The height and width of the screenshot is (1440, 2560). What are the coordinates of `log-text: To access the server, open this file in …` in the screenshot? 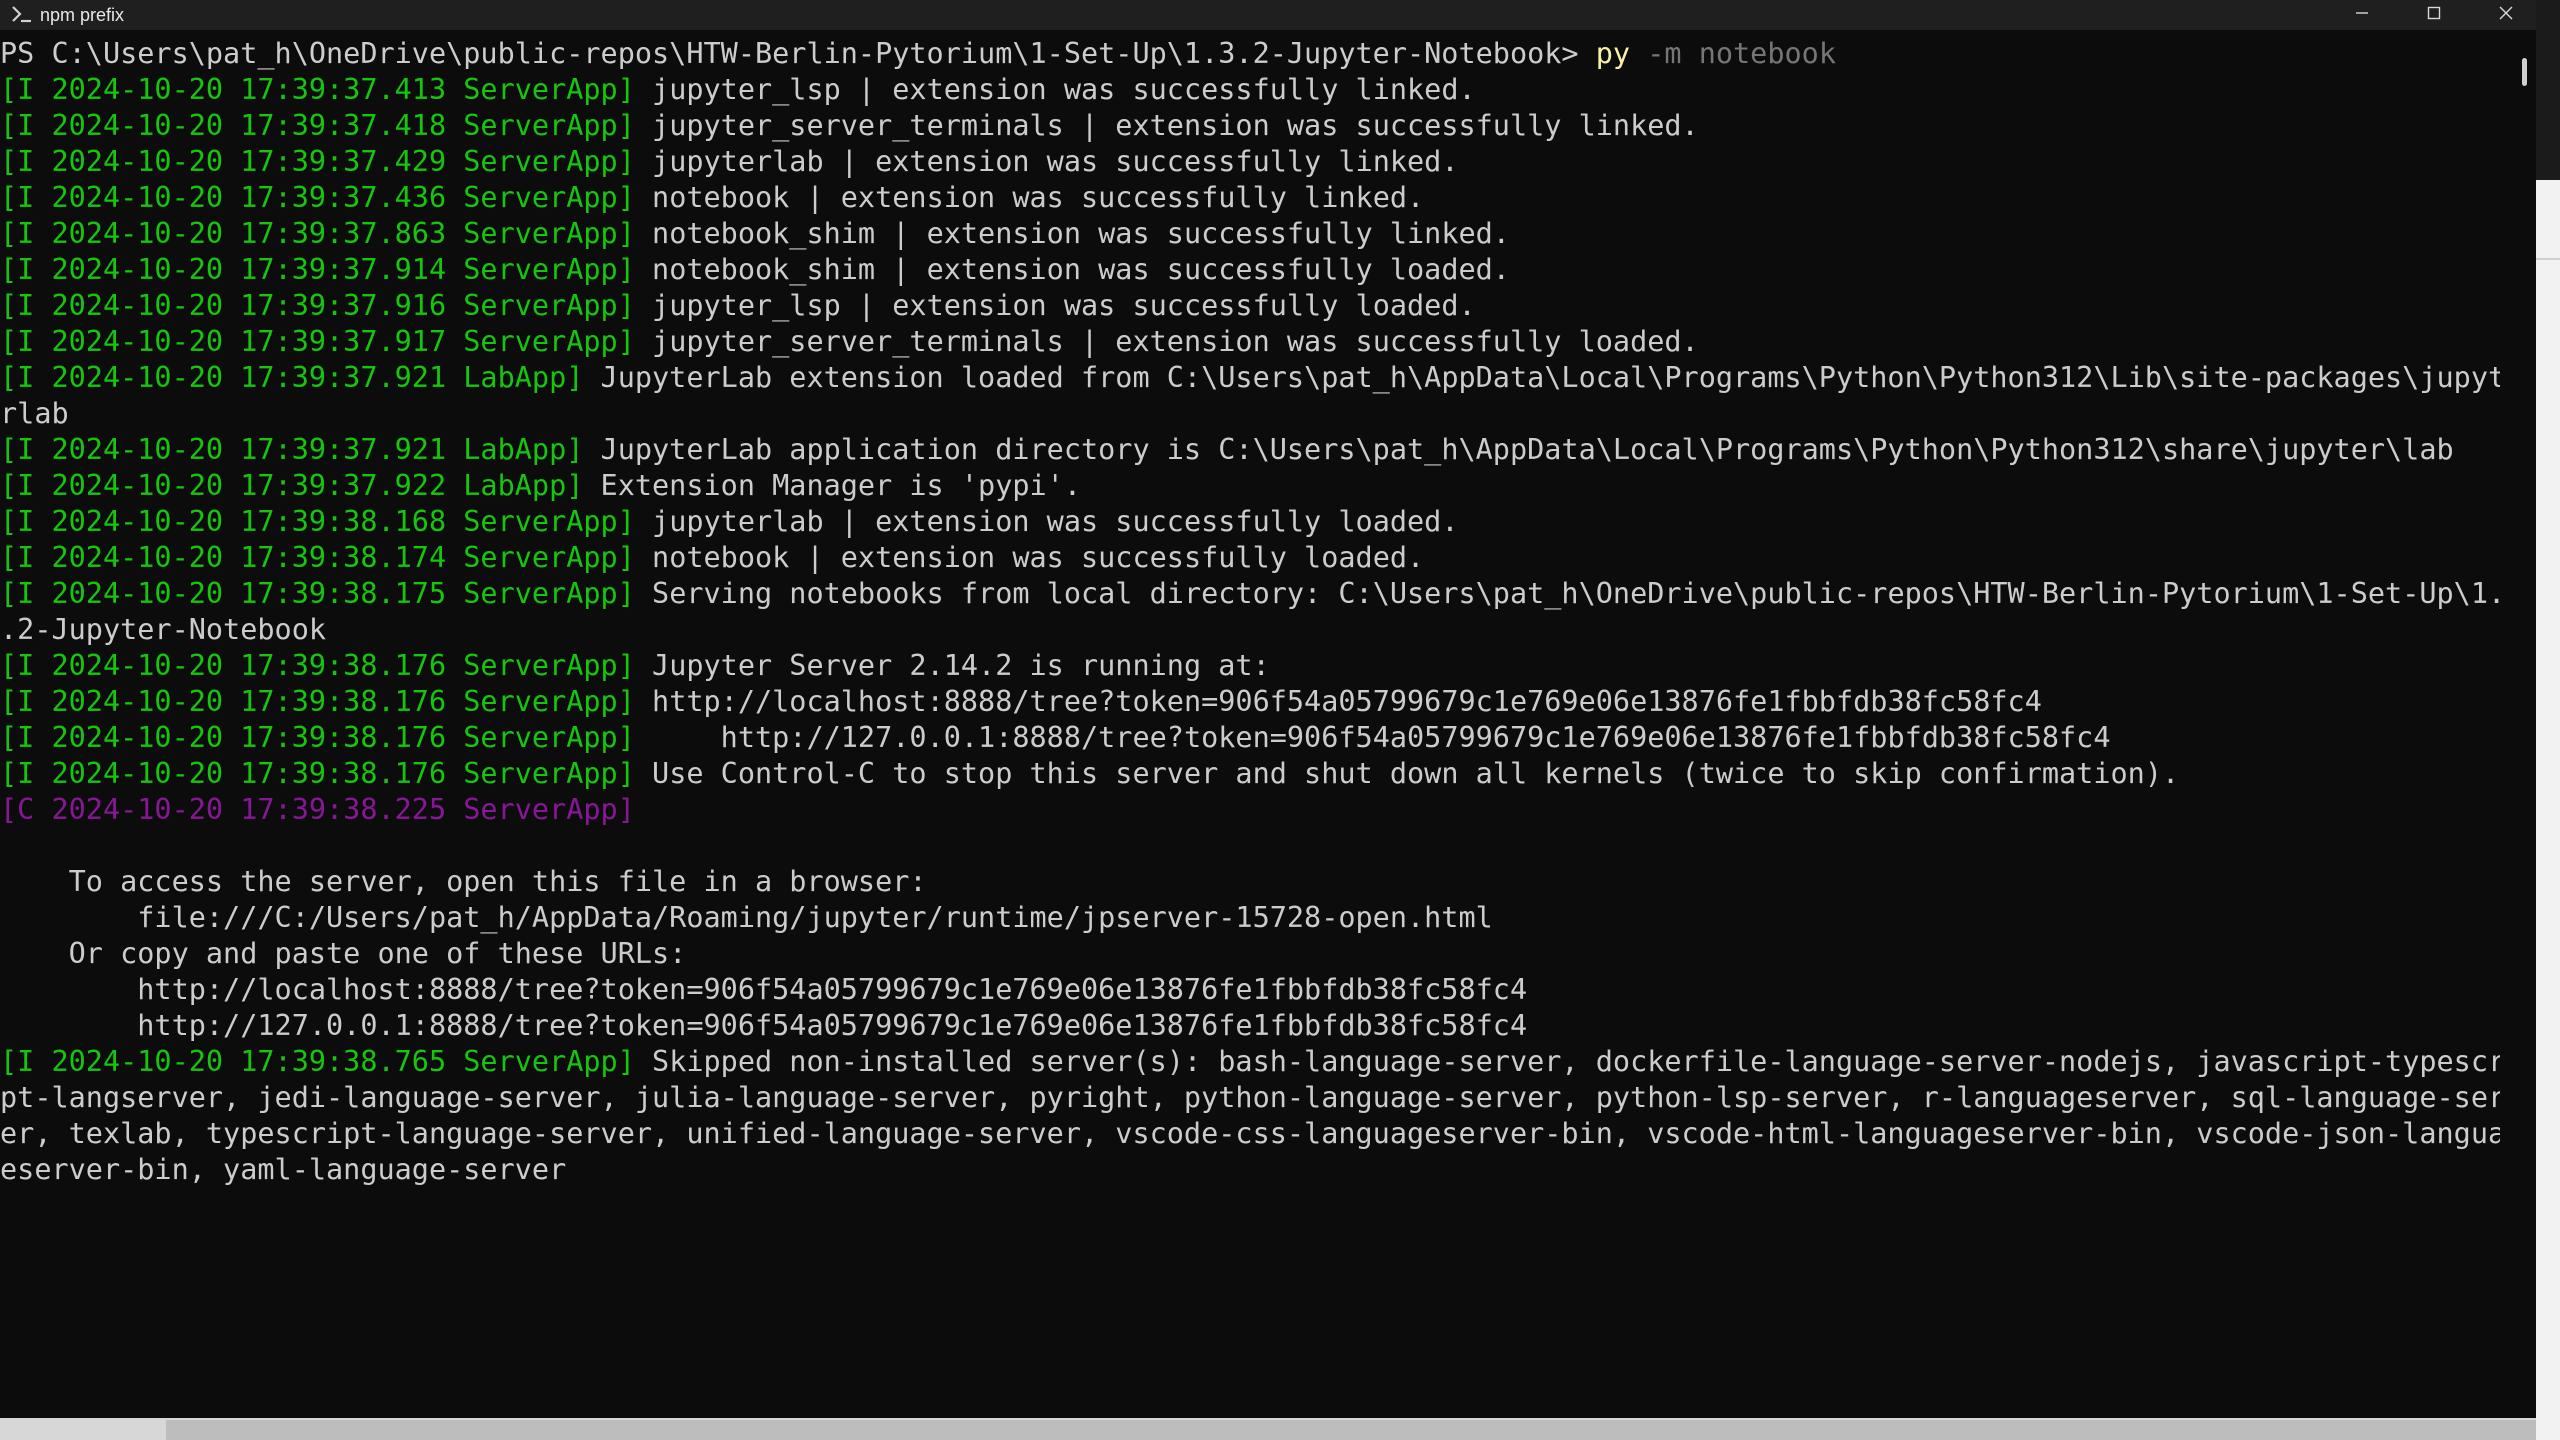 It's located at (463, 881).